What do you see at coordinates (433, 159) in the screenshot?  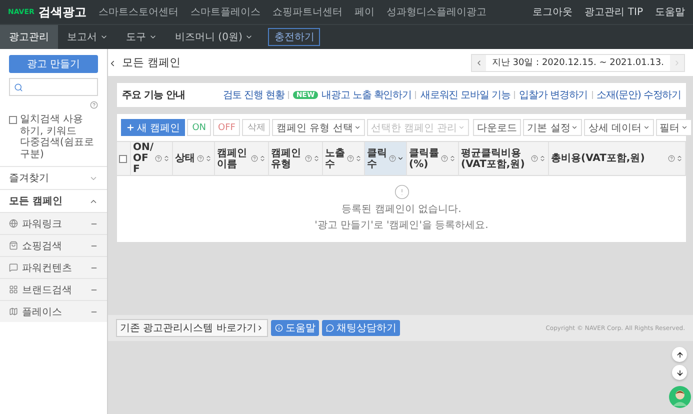 I see `column-header: 클릭률(%)` at bounding box center [433, 159].